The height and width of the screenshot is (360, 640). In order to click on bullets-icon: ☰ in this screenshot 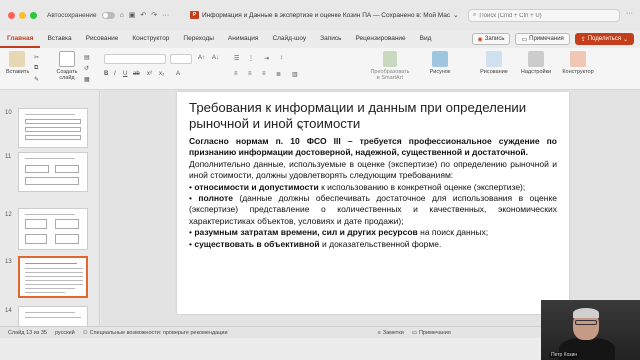, I will do `click(236, 58)`.